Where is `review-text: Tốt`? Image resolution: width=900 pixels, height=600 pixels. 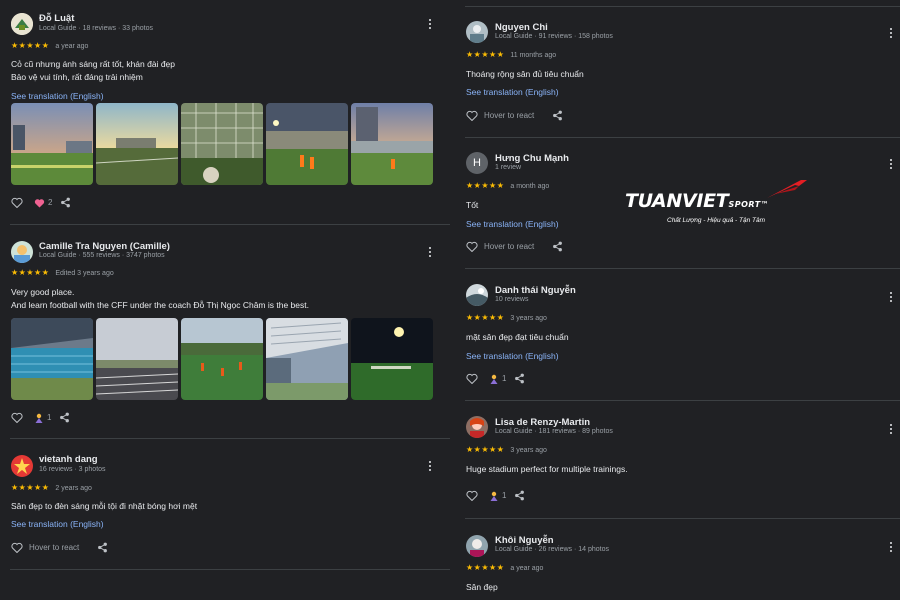 review-text: Tốt is located at coordinates (472, 205).